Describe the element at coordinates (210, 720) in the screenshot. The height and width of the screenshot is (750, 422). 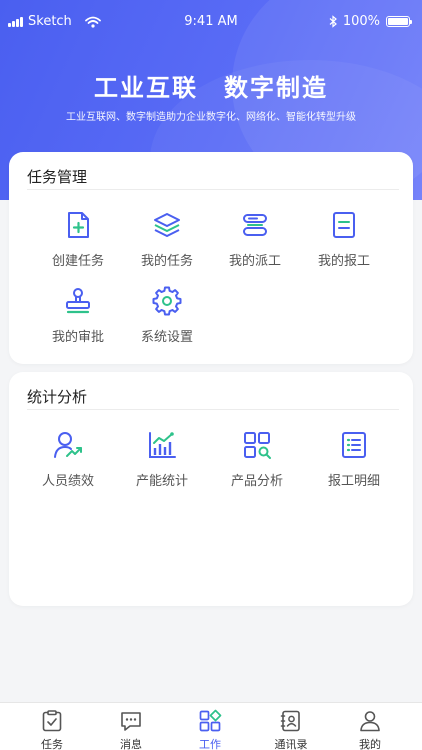
I see `apps-icon` at that location.